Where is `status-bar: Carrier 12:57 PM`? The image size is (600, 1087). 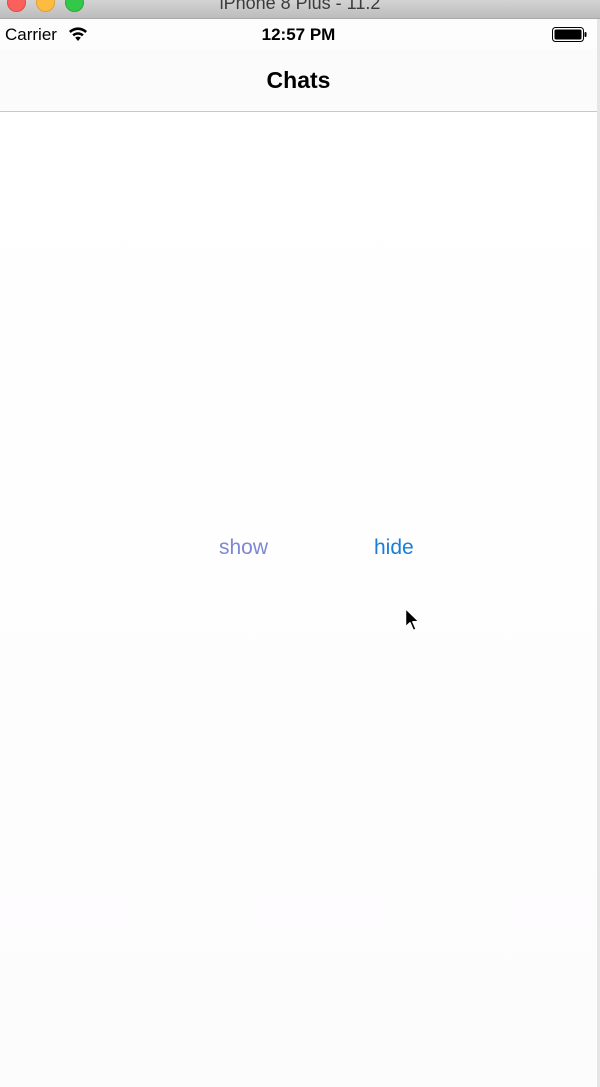 status-bar: Carrier 12:57 PM is located at coordinates (298, 34).